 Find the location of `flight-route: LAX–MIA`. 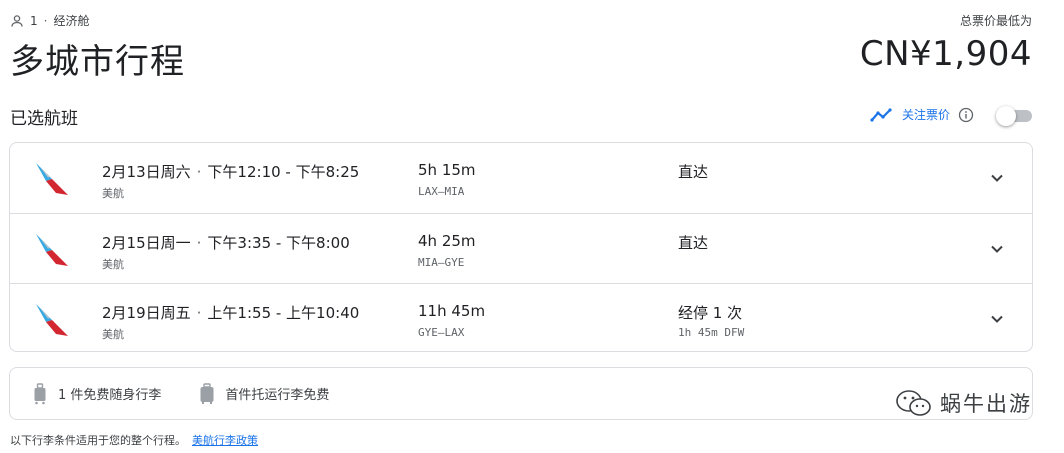

flight-route: LAX–MIA is located at coordinates (441, 191).